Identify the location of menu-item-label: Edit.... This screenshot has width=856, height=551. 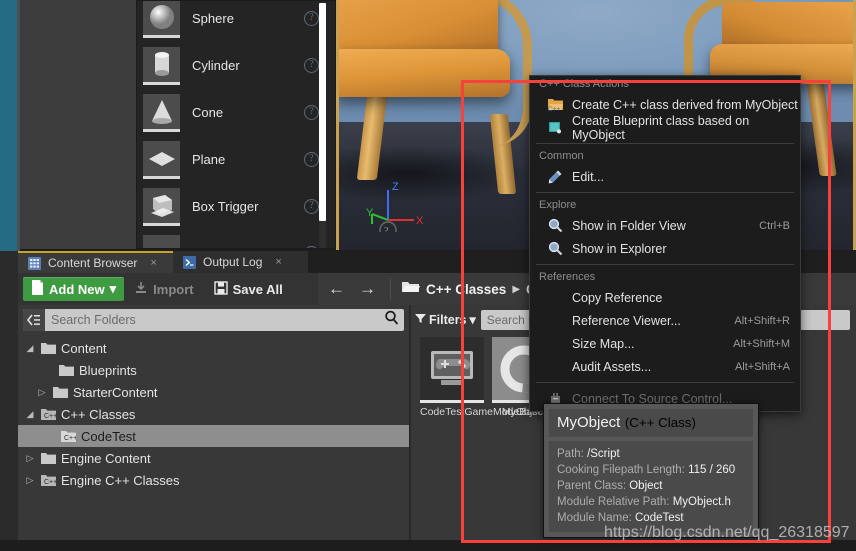
(588, 176).